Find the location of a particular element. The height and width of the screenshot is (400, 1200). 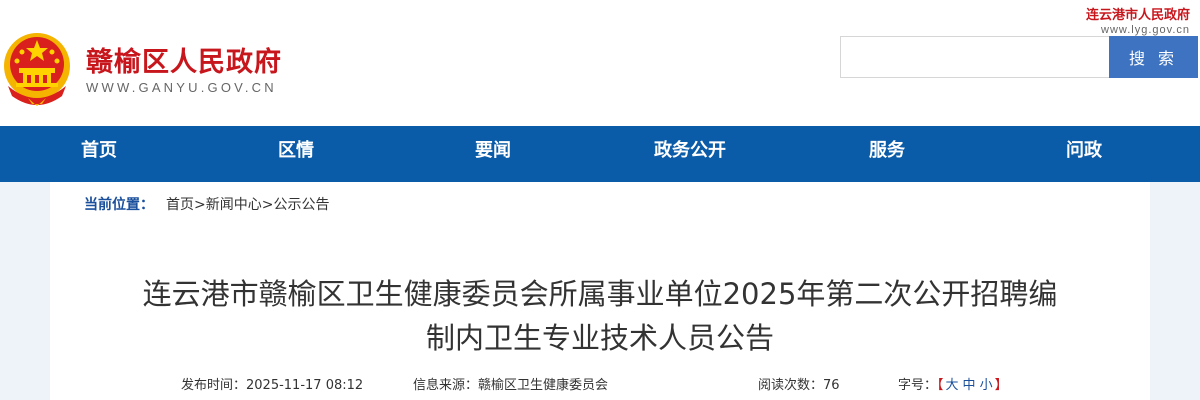

main-nav: 首页 区情 要闻 政务公开 服务 问政 is located at coordinates (600, 154).